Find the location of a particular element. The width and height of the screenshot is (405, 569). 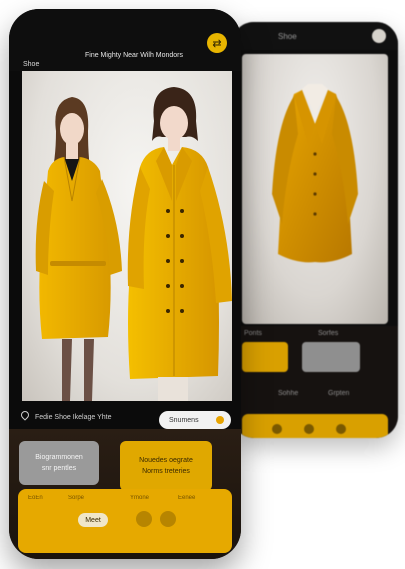

option-card-yellow: Nouedes oegrate Norms treteries is located at coordinates (166, 466).